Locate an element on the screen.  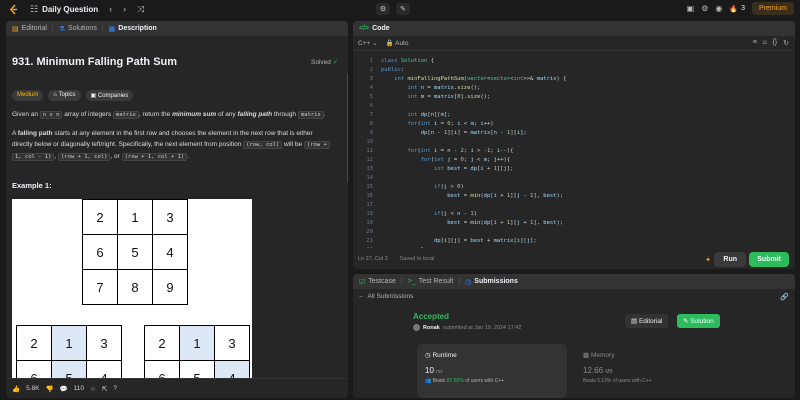
book-icon: ▤ is located at coordinates (634, 321).